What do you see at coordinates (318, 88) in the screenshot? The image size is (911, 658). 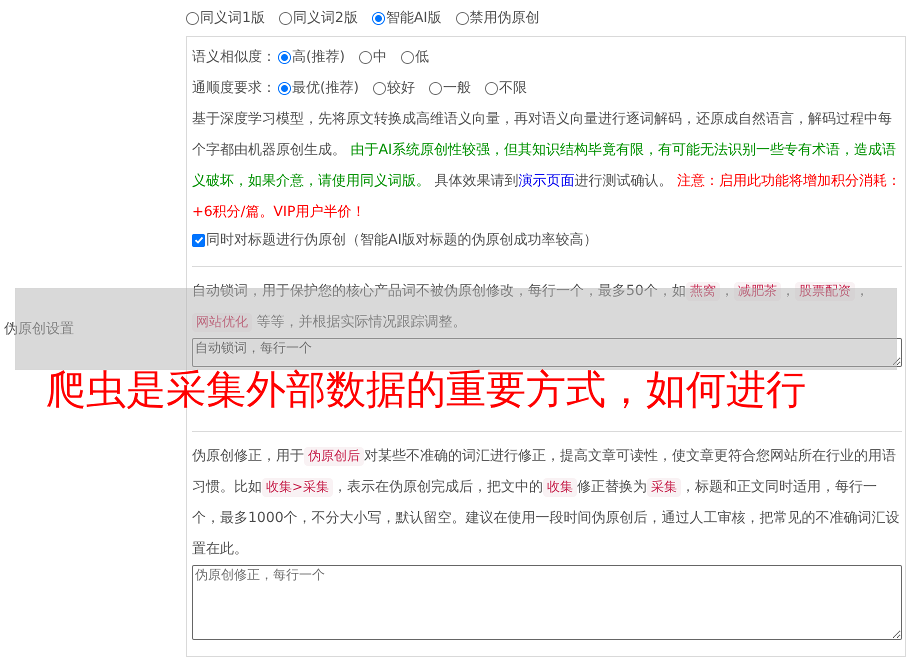 I see `radio-option: 最优(推荐)` at bounding box center [318, 88].